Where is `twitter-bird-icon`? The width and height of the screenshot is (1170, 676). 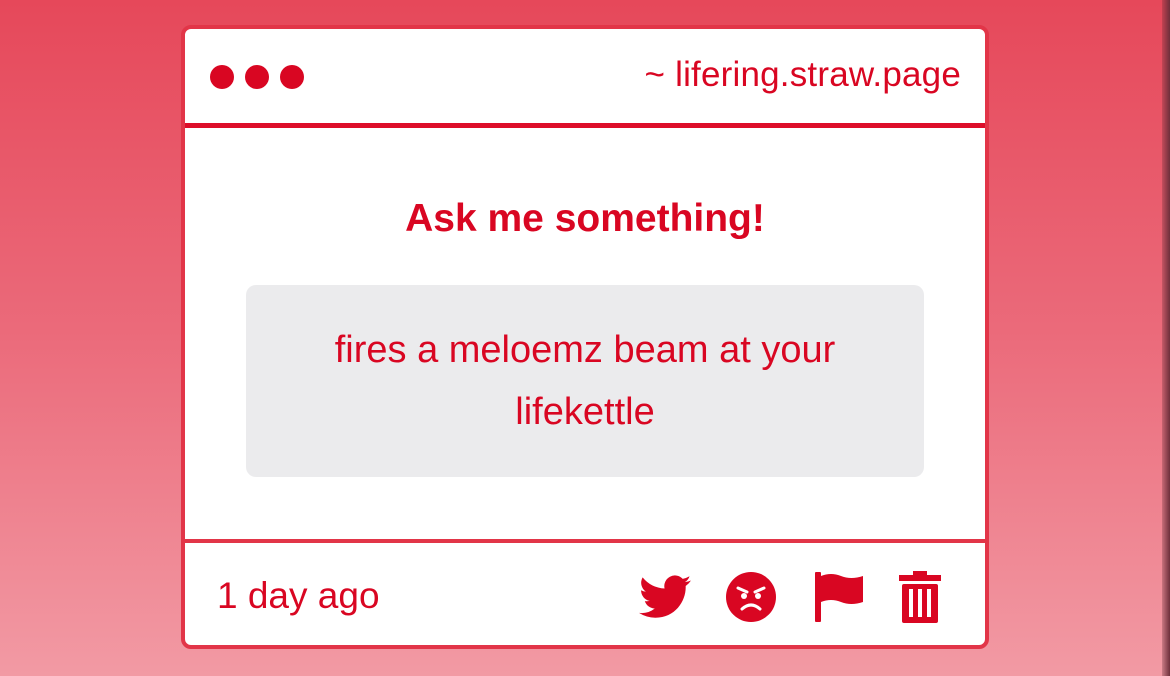
twitter-bird-icon is located at coordinates (665, 596).